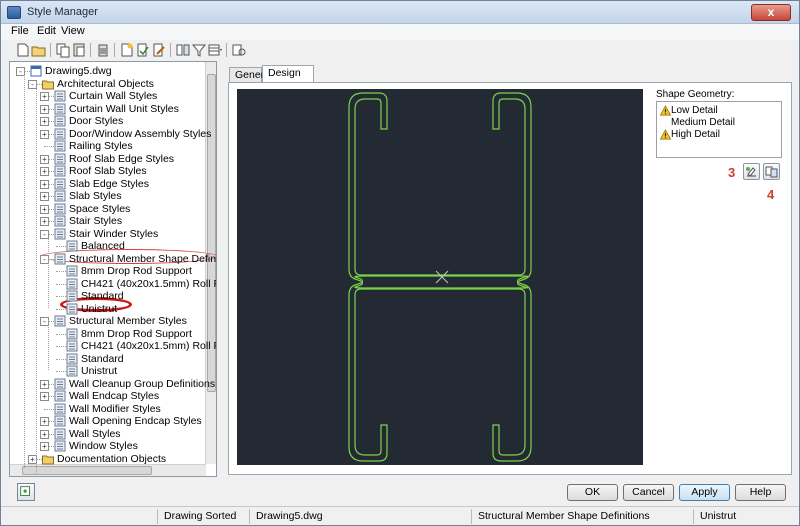 The image size is (800, 526). What do you see at coordinates (124, 108) in the screenshot?
I see `tree-item-label: Curtain Wall Unit Styles` at bounding box center [124, 108].